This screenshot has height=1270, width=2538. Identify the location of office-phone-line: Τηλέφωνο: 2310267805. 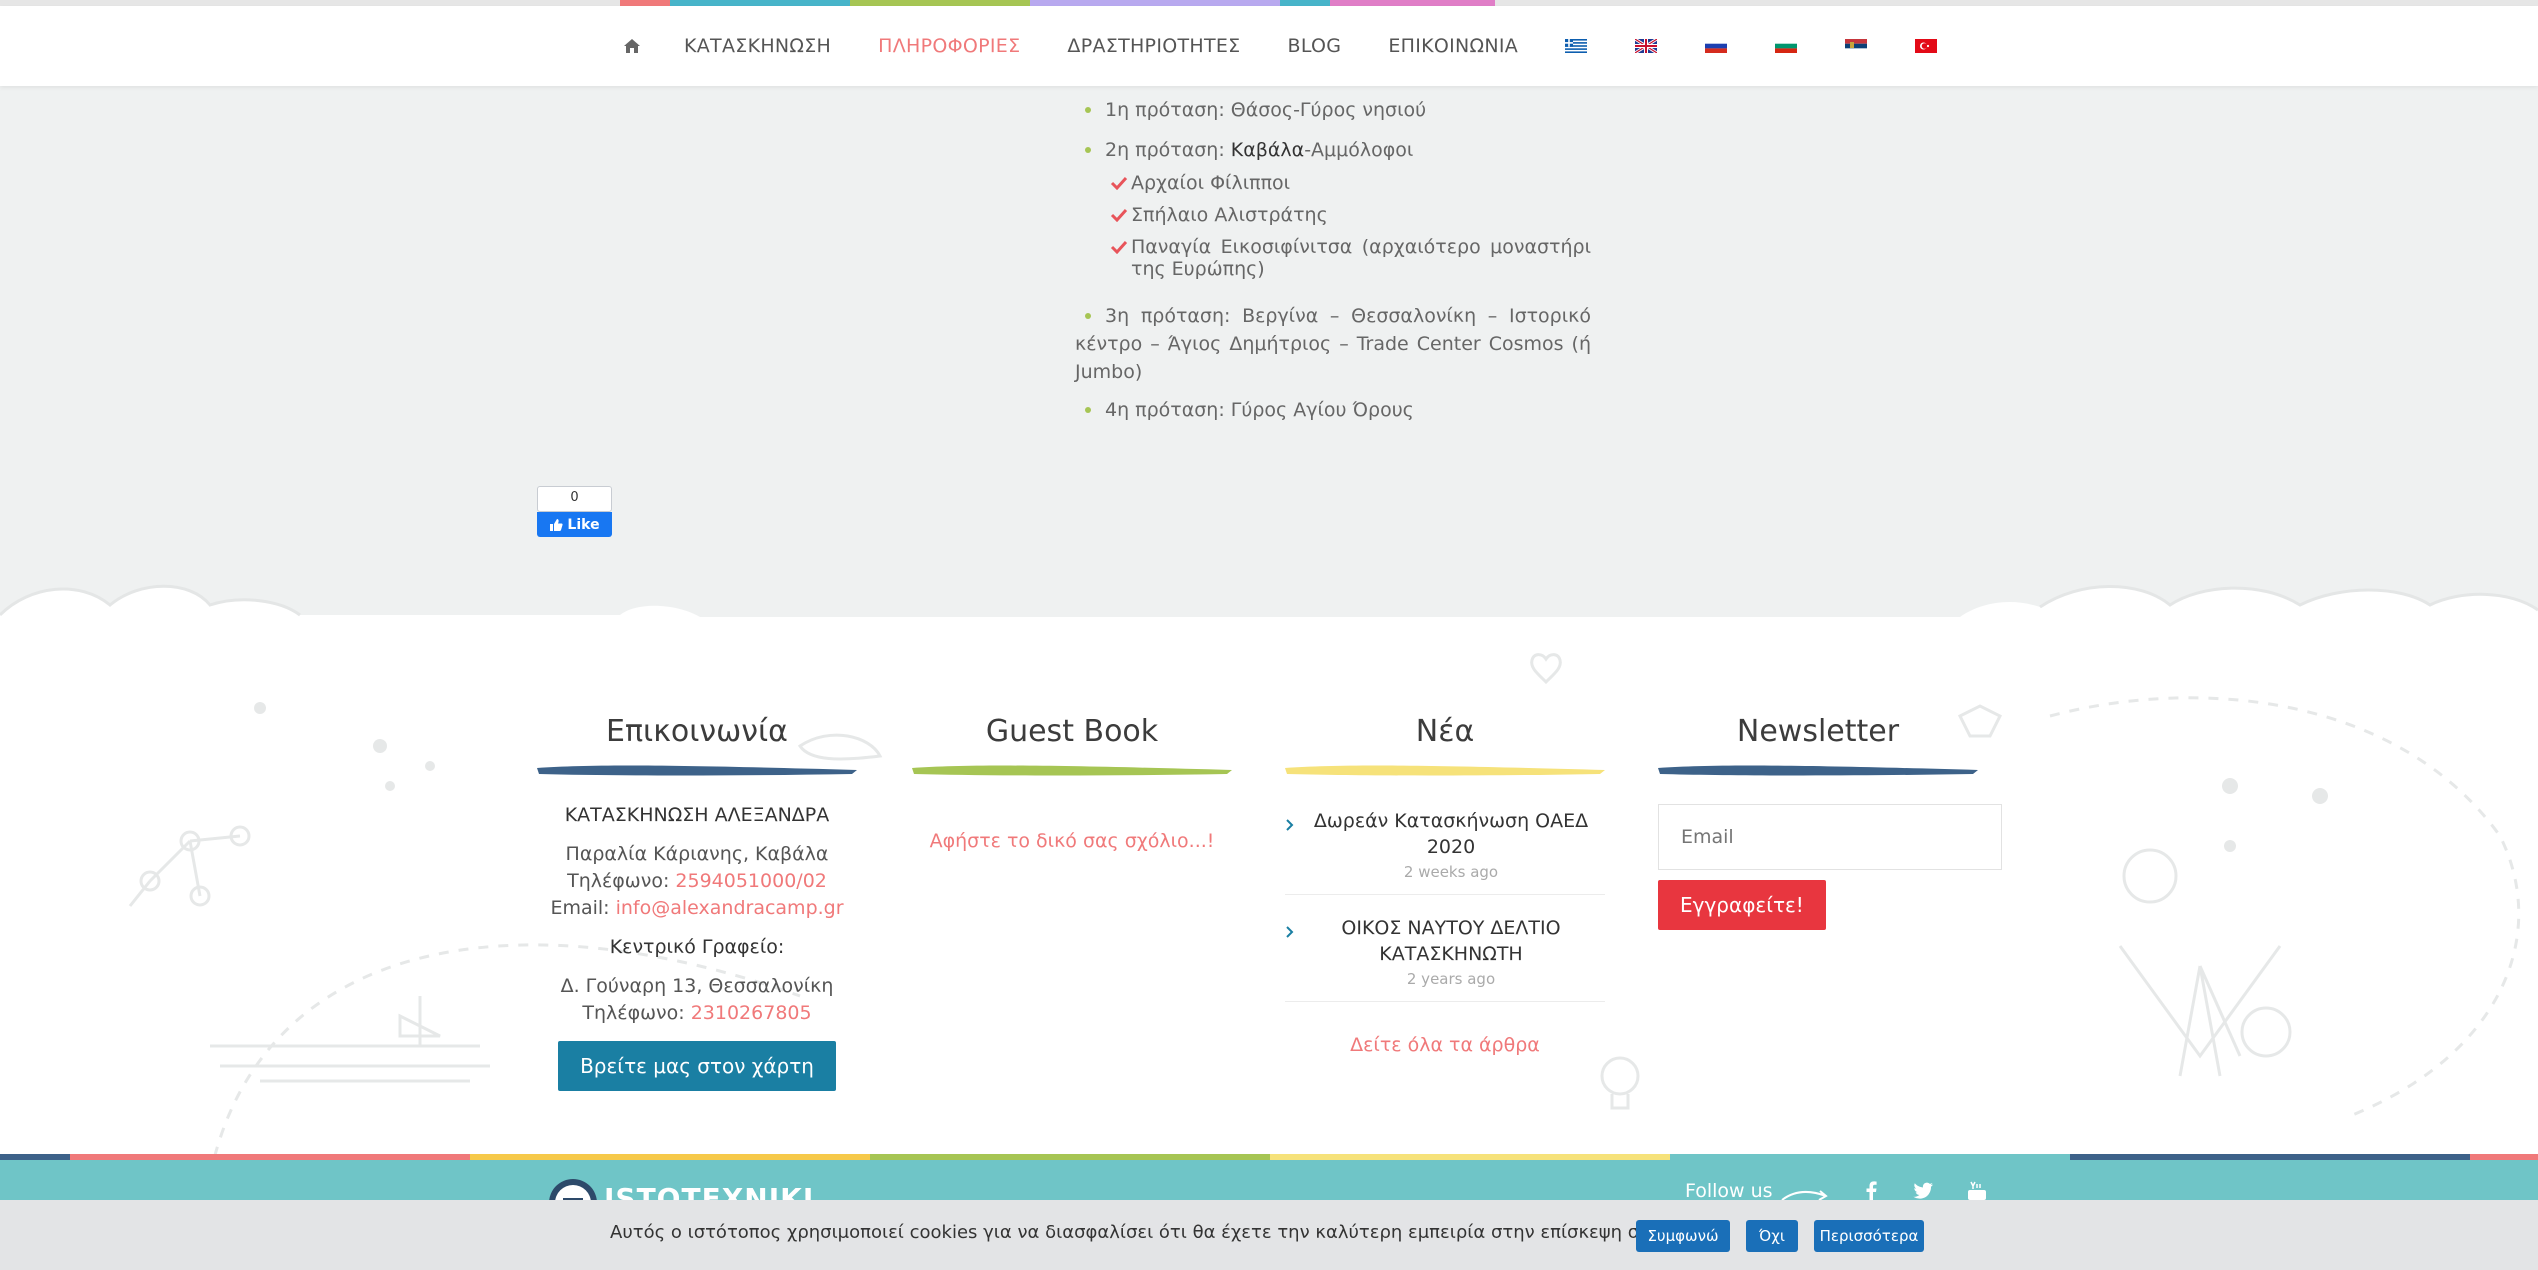
(697, 1013).